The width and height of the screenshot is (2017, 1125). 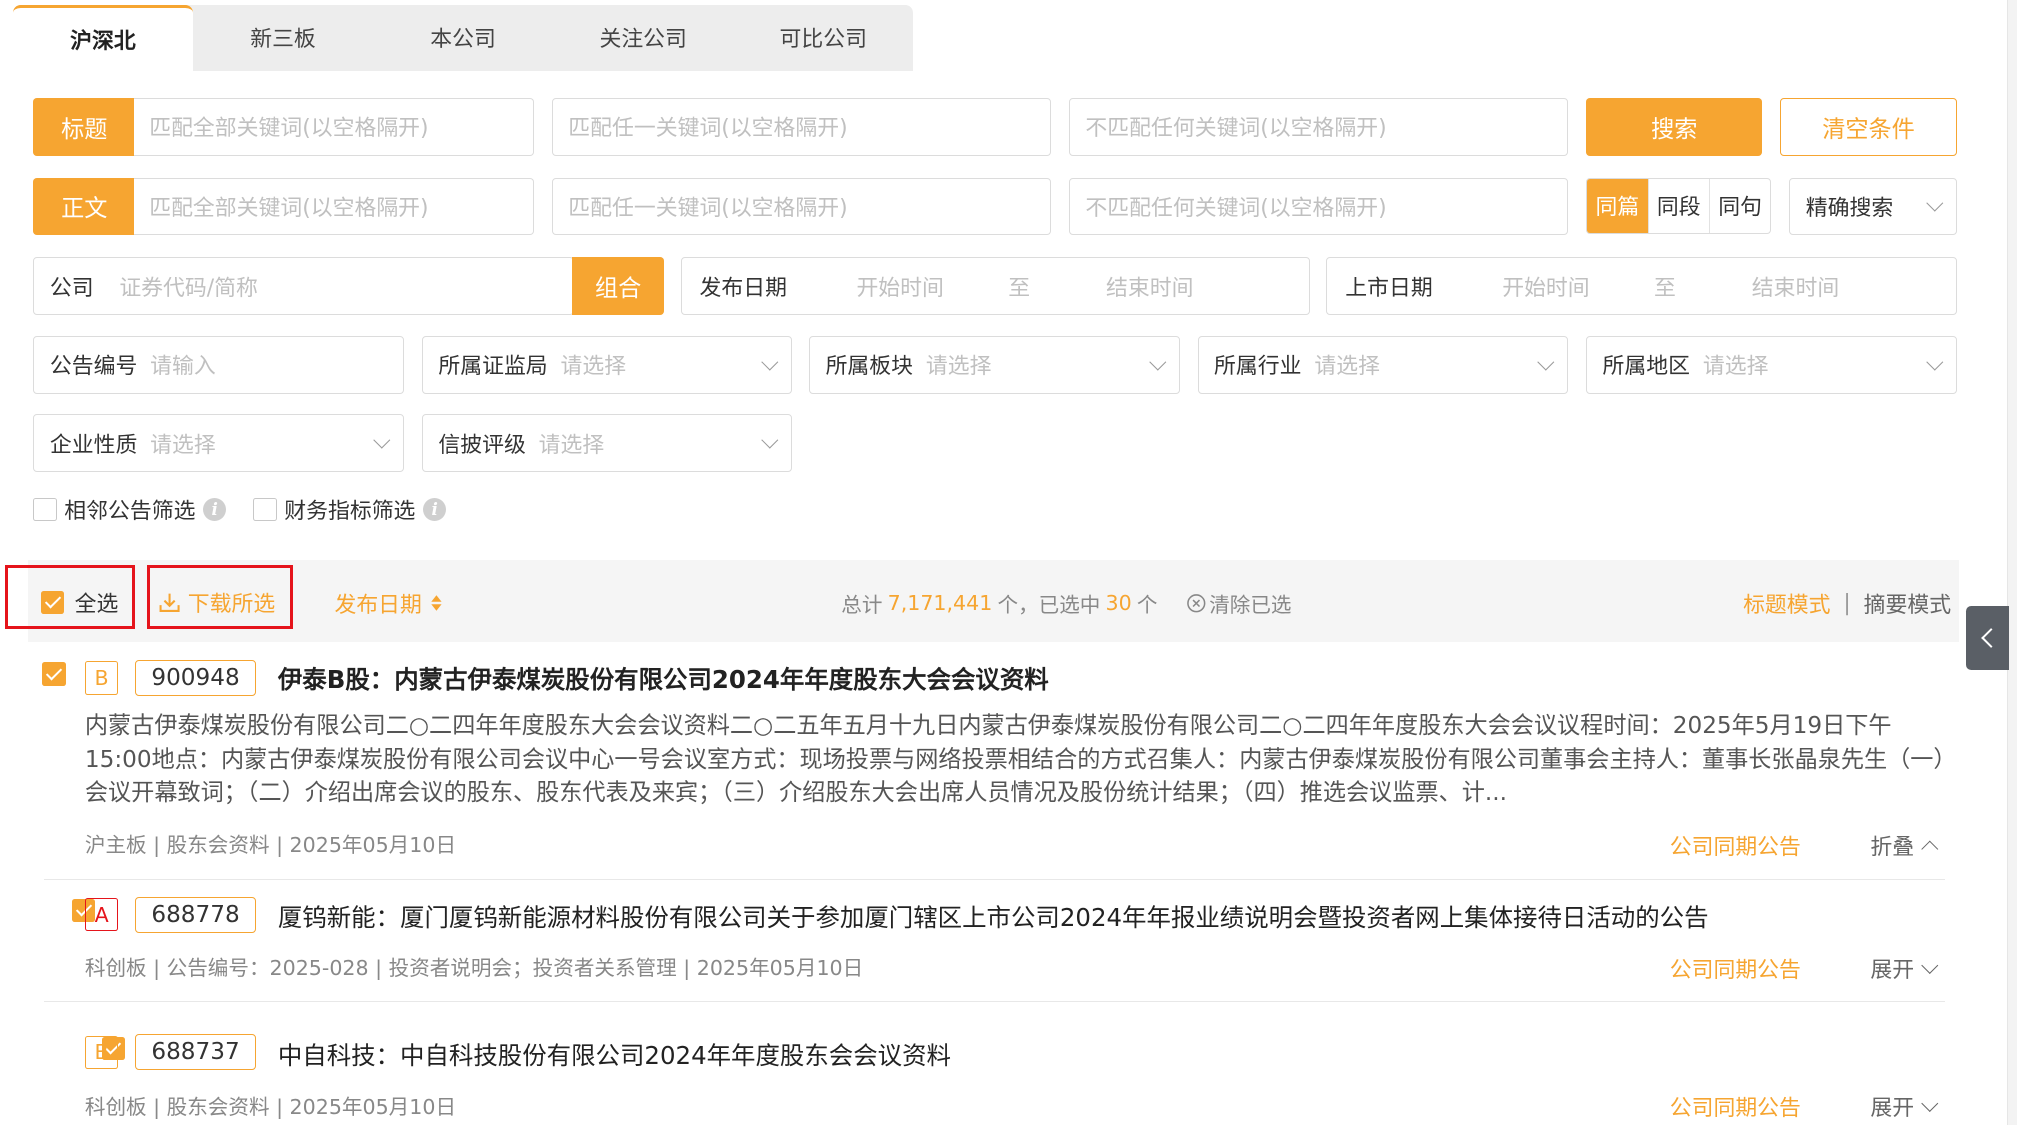 I want to click on result-meta: 沪主板 | 股东会资料 | 2025年05月10日, so click(x=270, y=845).